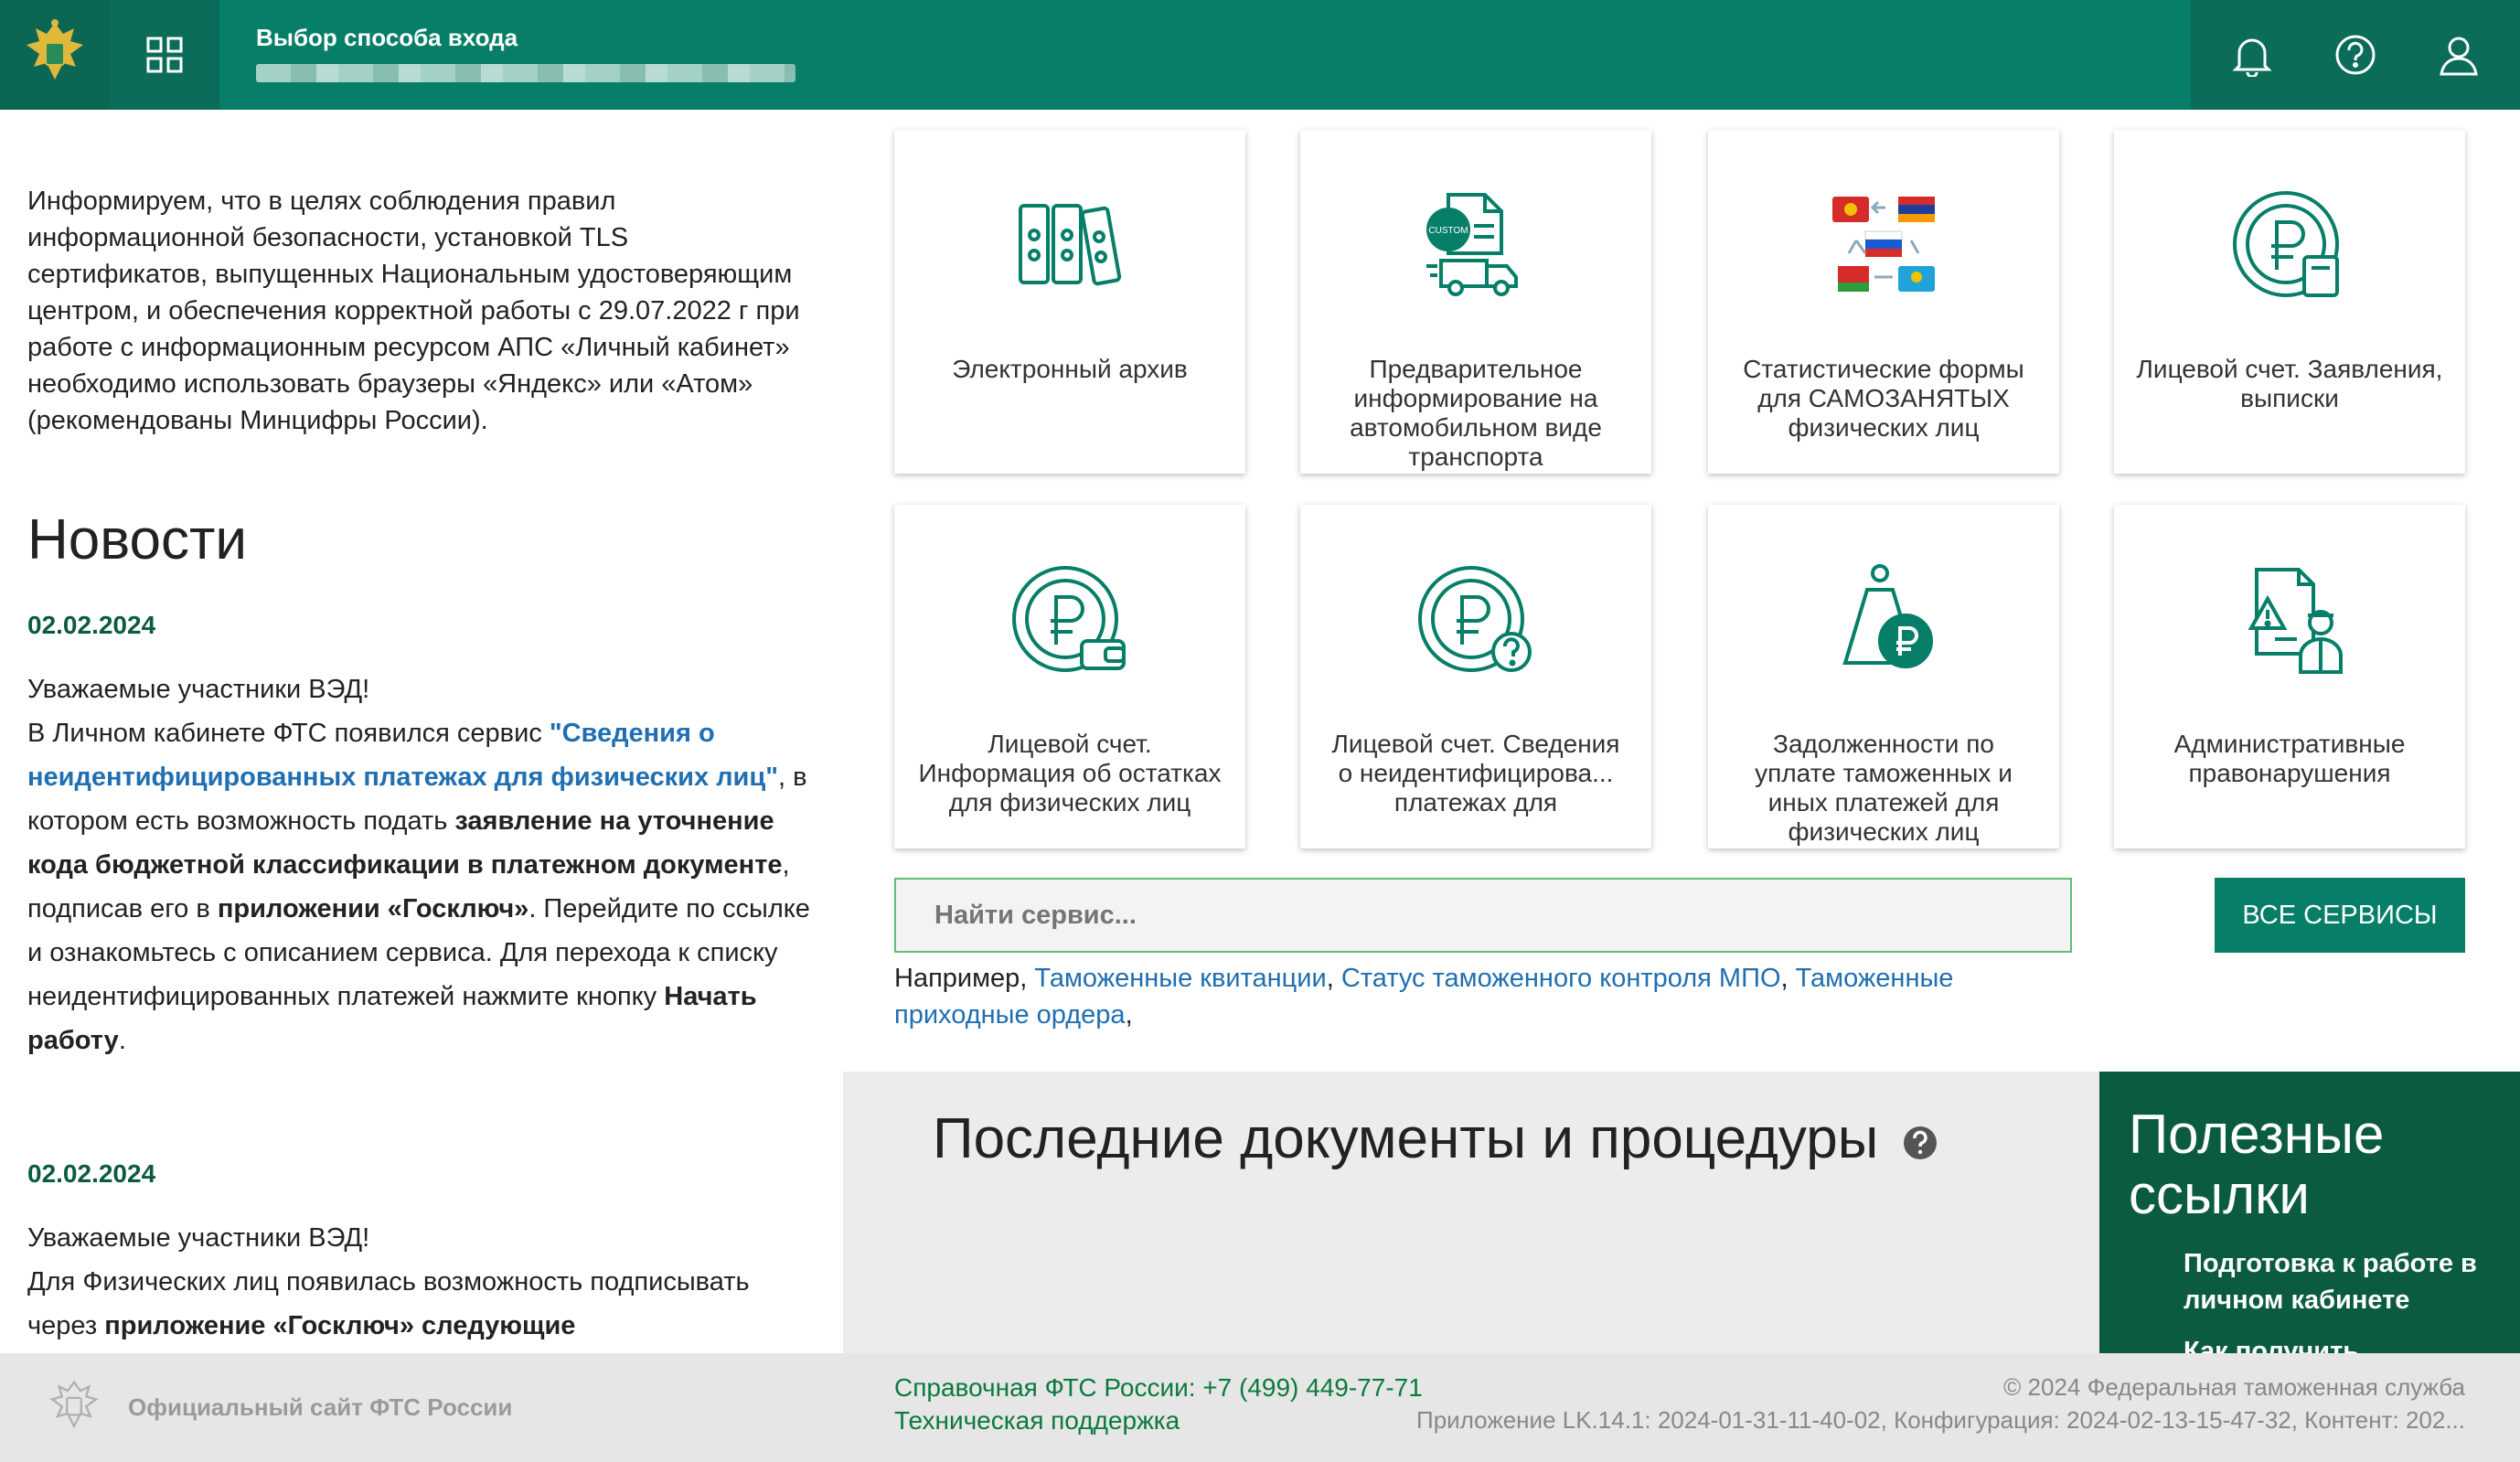 This screenshot has height=1462, width=2520. What do you see at coordinates (74, 1404) in the screenshot?
I see `fts-emblem-gray-icon` at bounding box center [74, 1404].